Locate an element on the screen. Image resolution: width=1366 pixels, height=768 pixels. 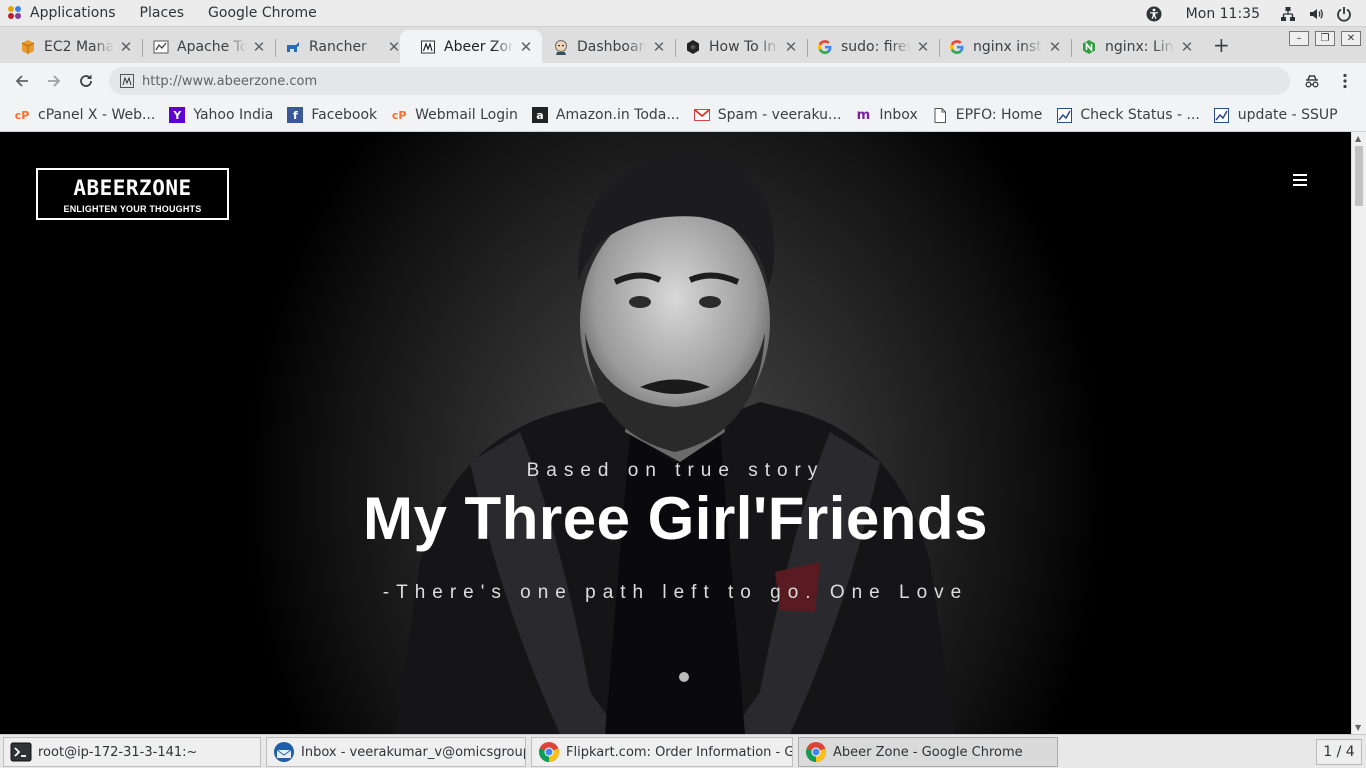
accessibility-icon is located at coordinates (1154, 14).